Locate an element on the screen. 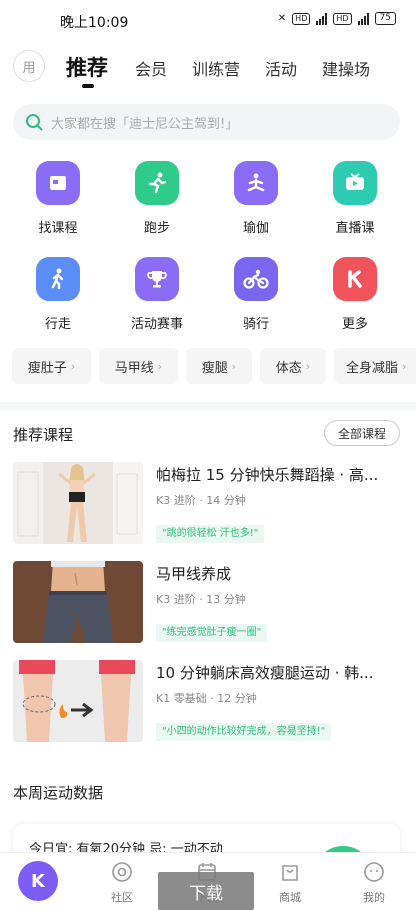 The width and height of the screenshot is (416, 910). chip-label: 马甲线 is located at coordinates (134, 368).